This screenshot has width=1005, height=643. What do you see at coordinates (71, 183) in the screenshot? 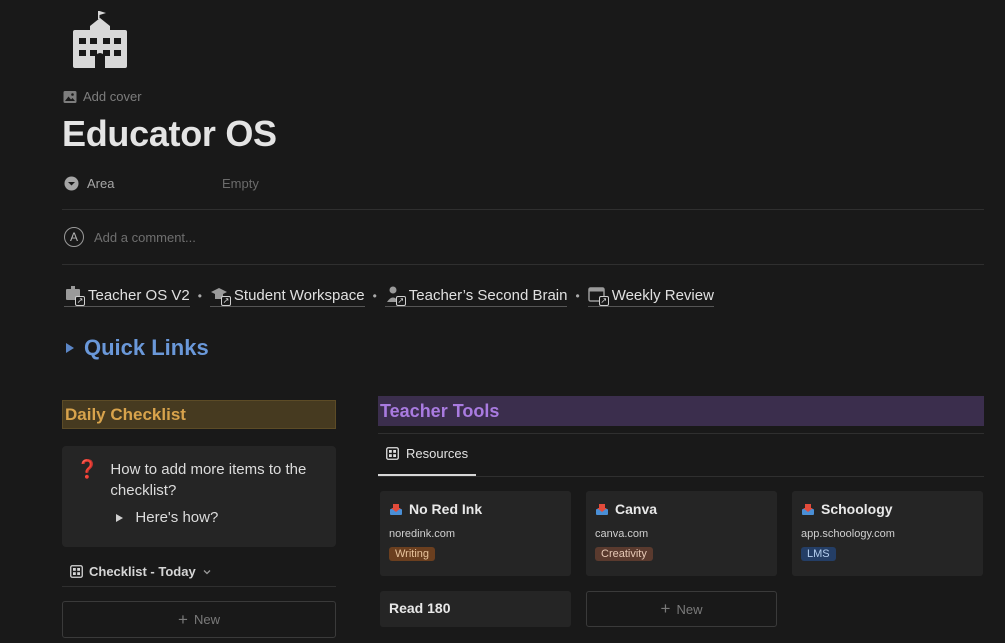
I see `select-property-icon` at bounding box center [71, 183].